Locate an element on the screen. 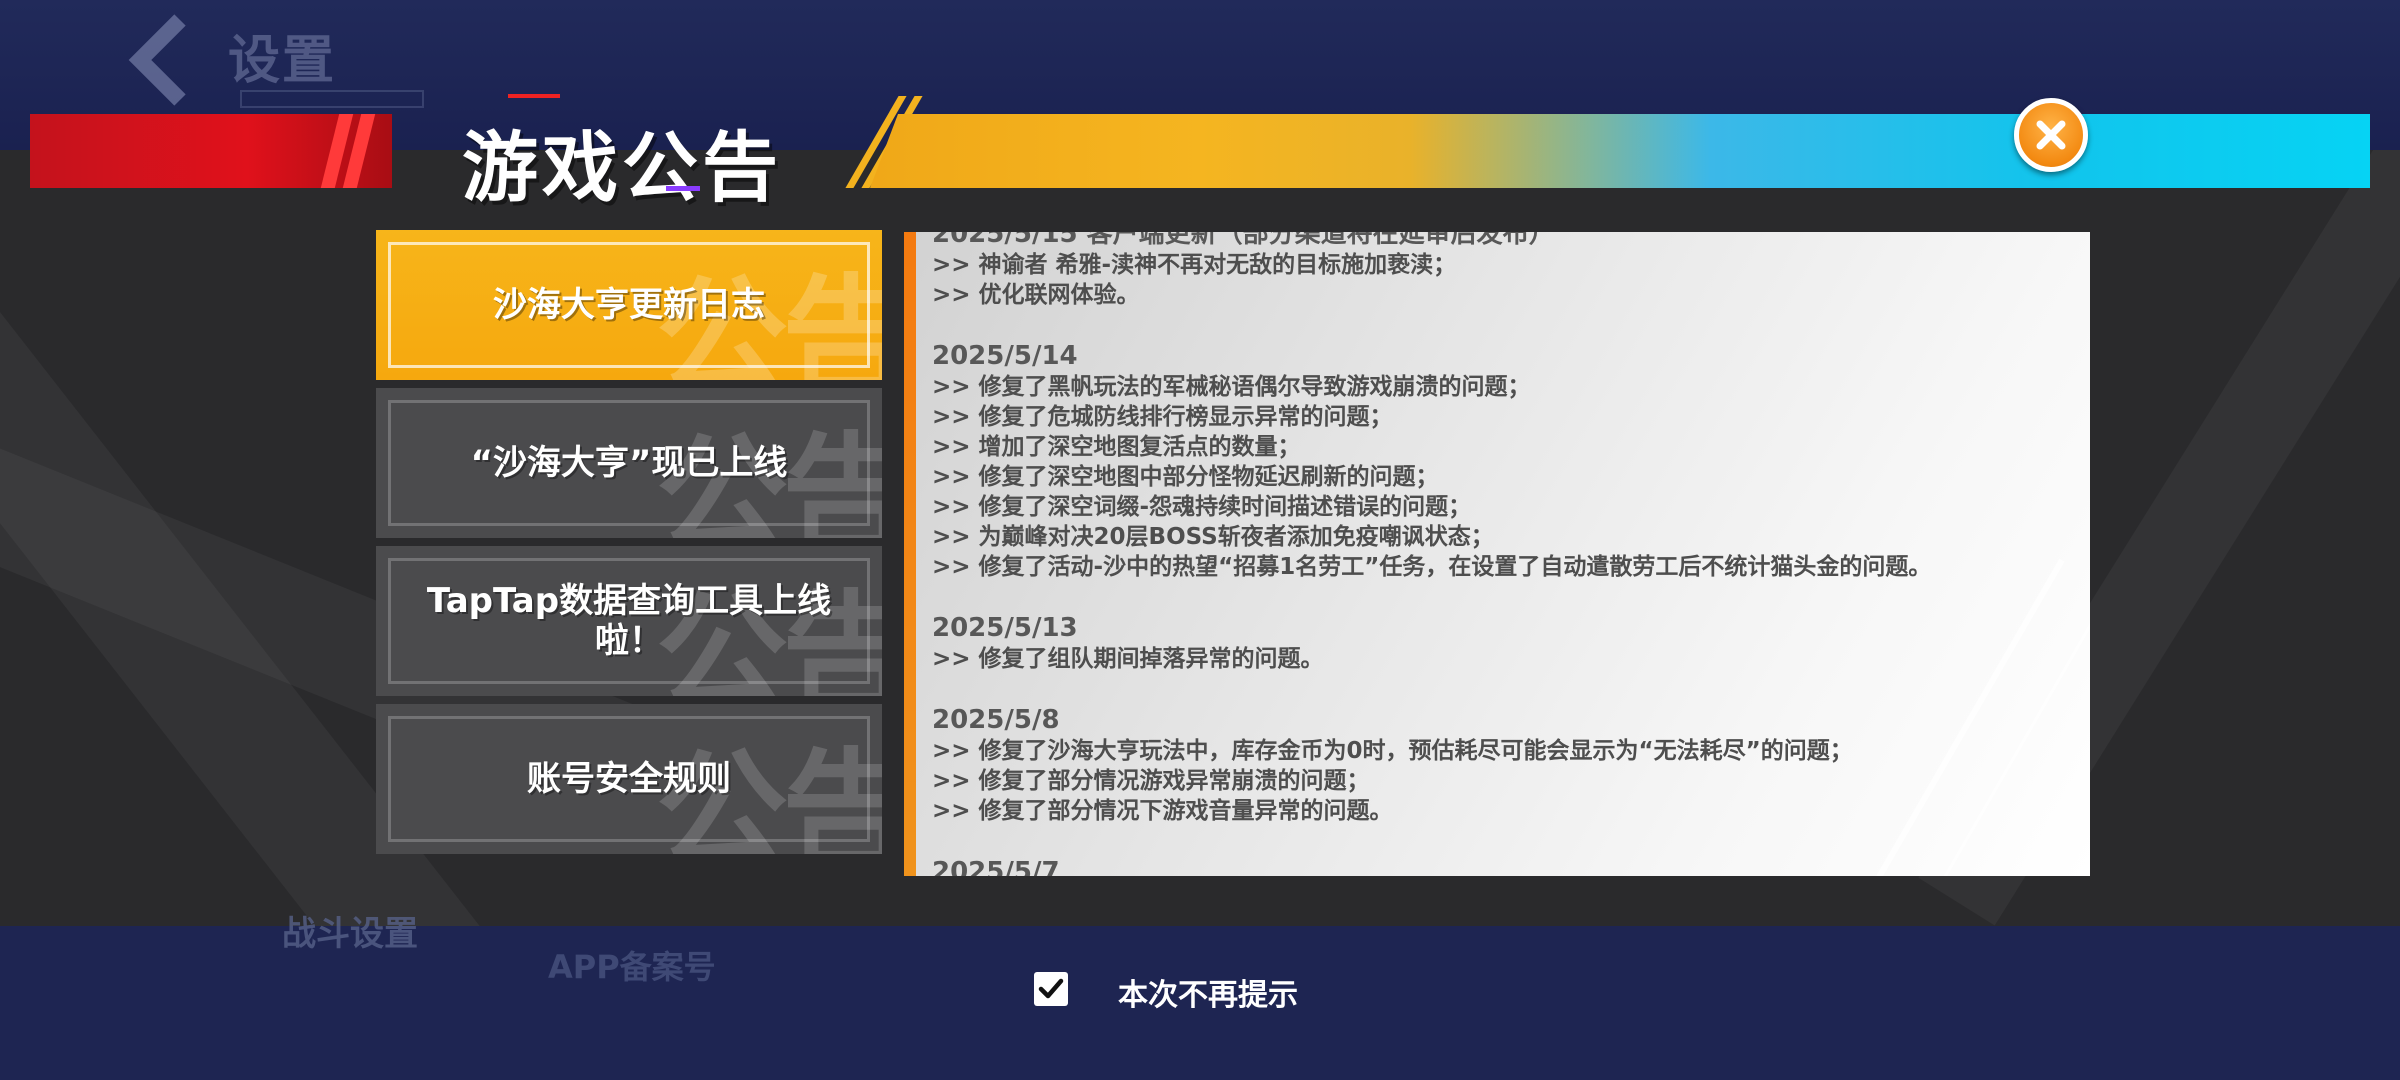  dont-show-again-checkbox is located at coordinates (1051, 989).